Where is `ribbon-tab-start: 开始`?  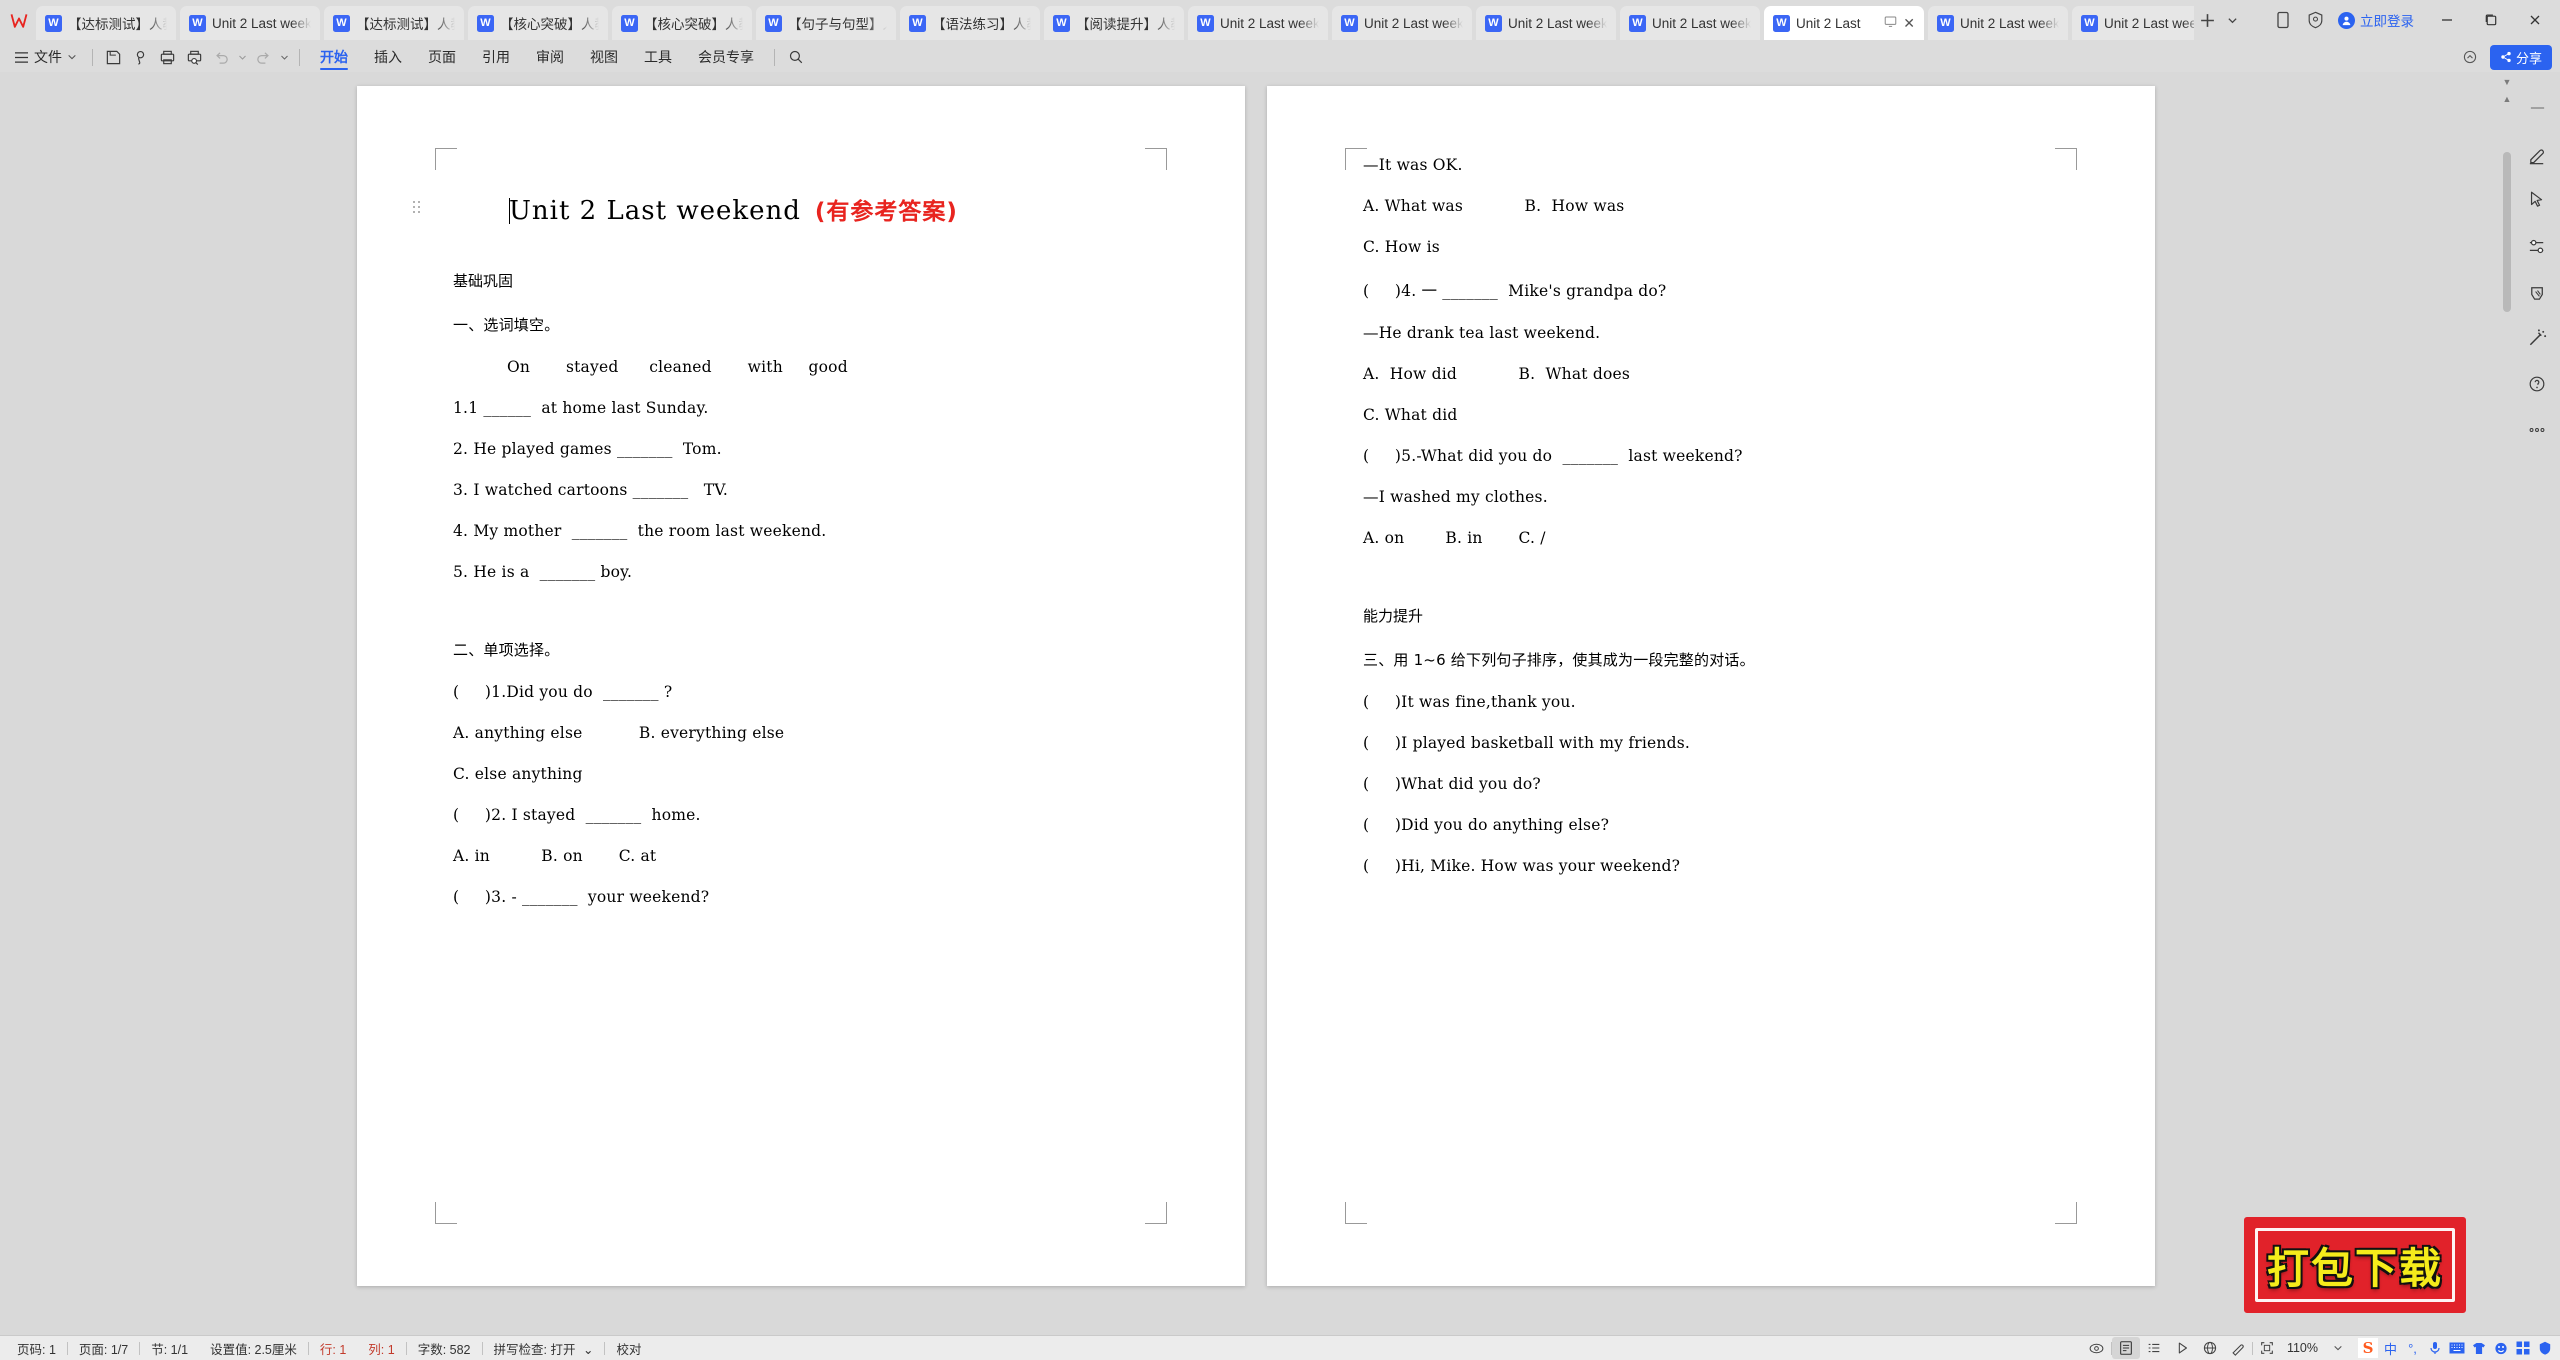 ribbon-tab-start: 开始 is located at coordinates (334, 57).